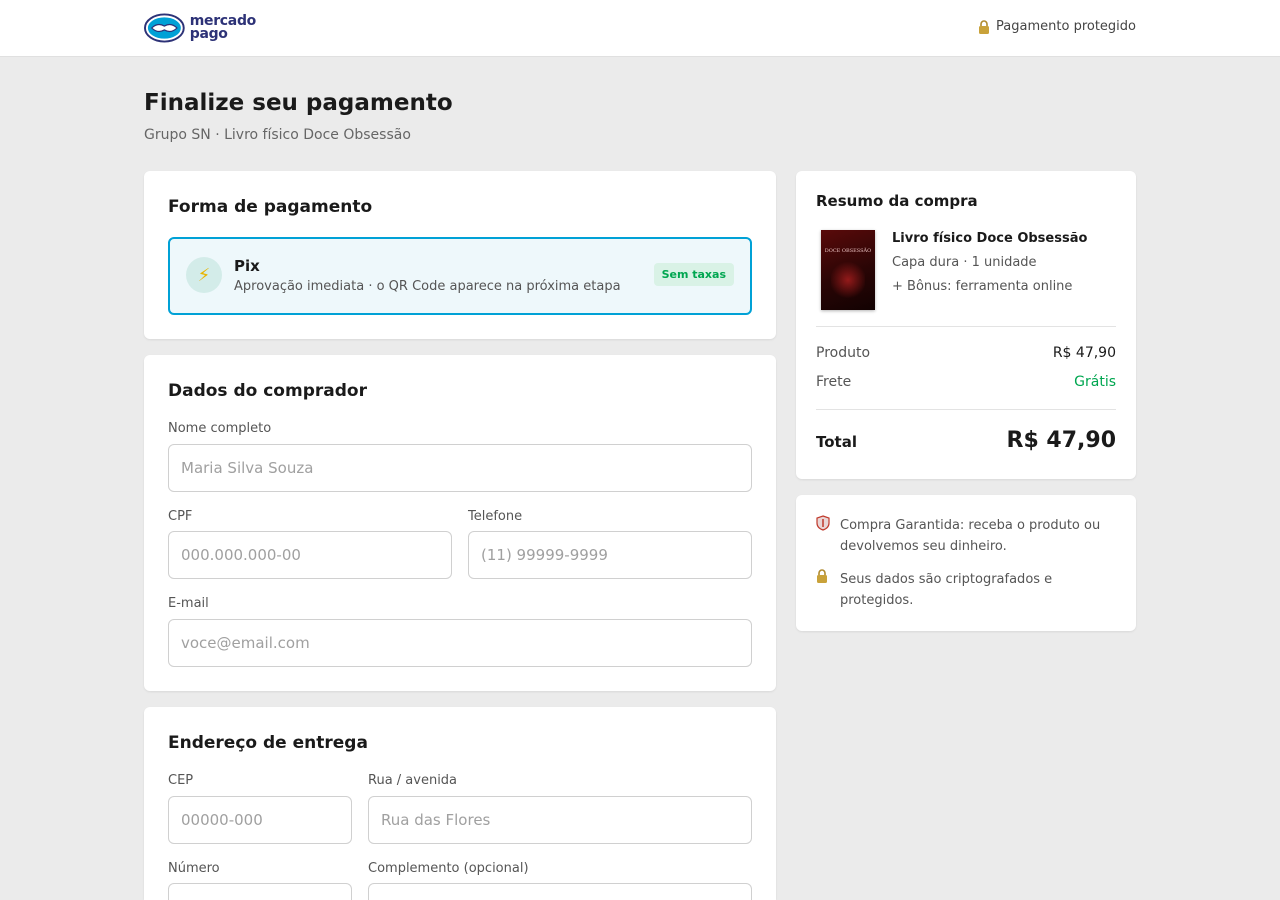 The width and height of the screenshot is (1280, 900). What do you see at coordinates (560, 820) in the screenshot?
I see `street-input` at bounding box center [560, 820].